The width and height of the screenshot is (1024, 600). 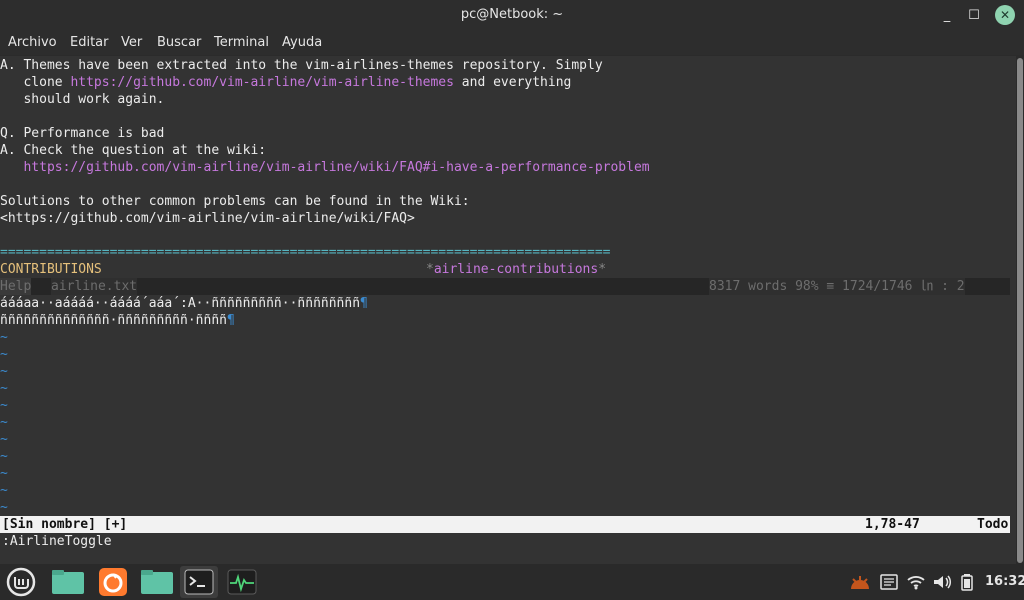 I want to click on status-line: [Sin nombre] [+] 1,78-47 Todo, so click(x=505, y=524).